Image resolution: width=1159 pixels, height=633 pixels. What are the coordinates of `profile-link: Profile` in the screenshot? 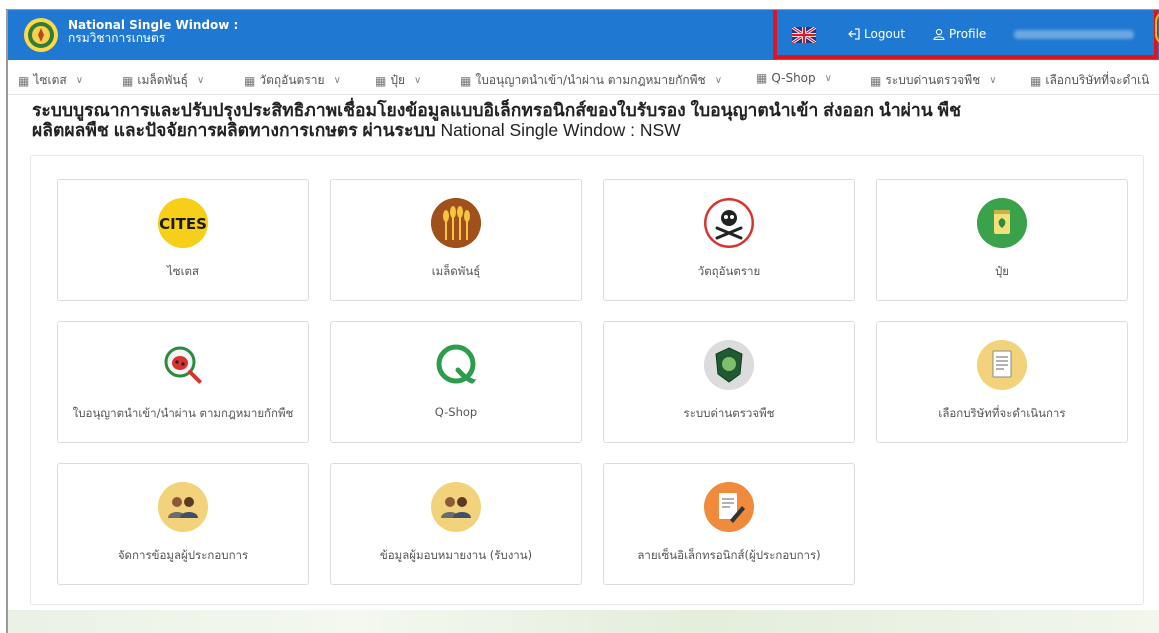 It's located at (959, 34).